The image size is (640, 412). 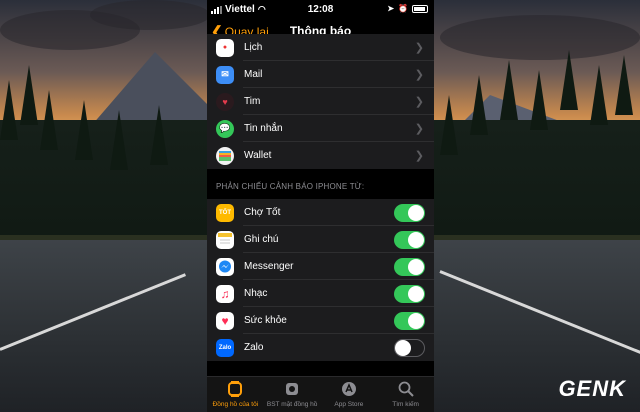 What do you see at coordinates (349, 389) in the screenshot?
I see `app-store-icon` at bounding box center [349, 389].